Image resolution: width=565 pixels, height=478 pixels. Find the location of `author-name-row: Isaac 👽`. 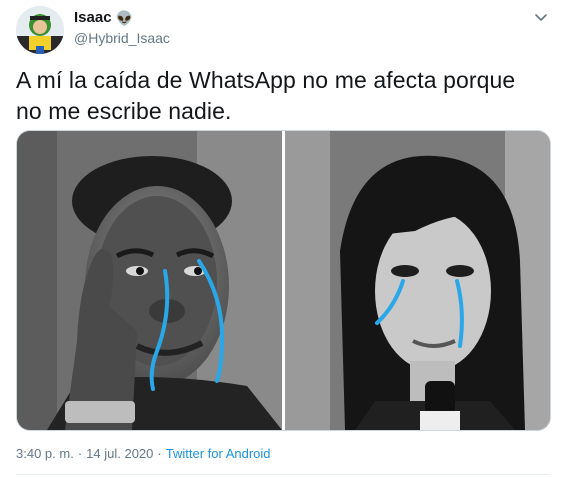

author-name-row: Isaac 👽 is located at coordinates (103, 17).